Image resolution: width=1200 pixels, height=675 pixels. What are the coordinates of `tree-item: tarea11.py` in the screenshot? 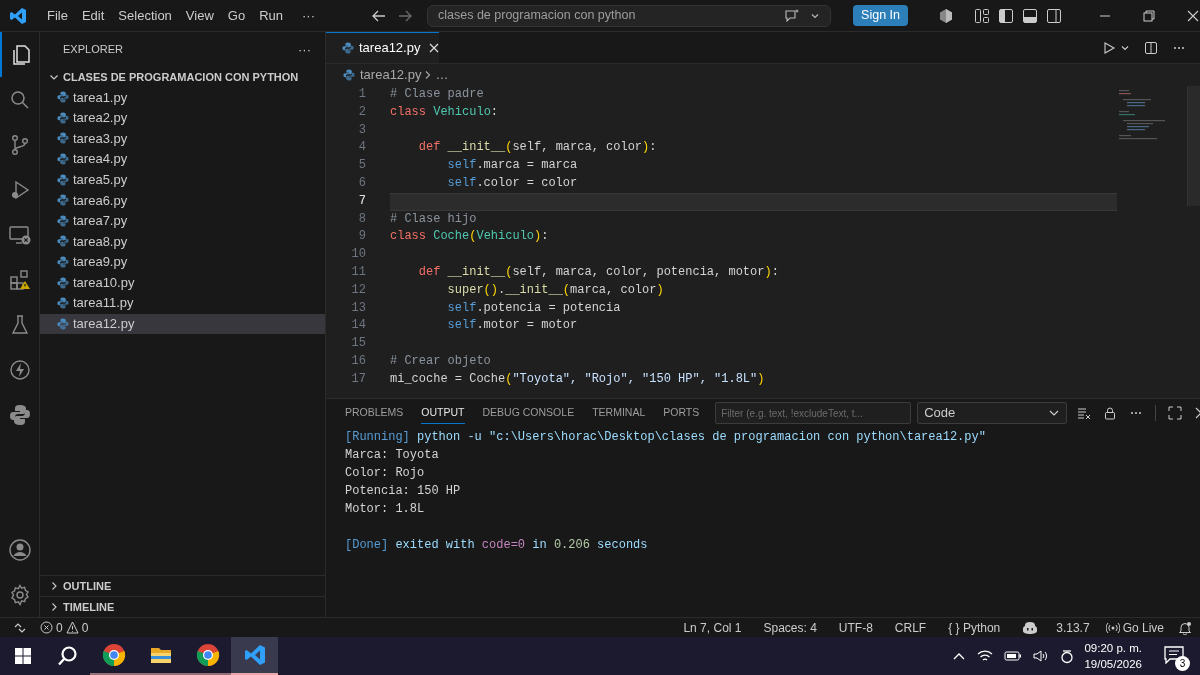 It's located at (182, 303).